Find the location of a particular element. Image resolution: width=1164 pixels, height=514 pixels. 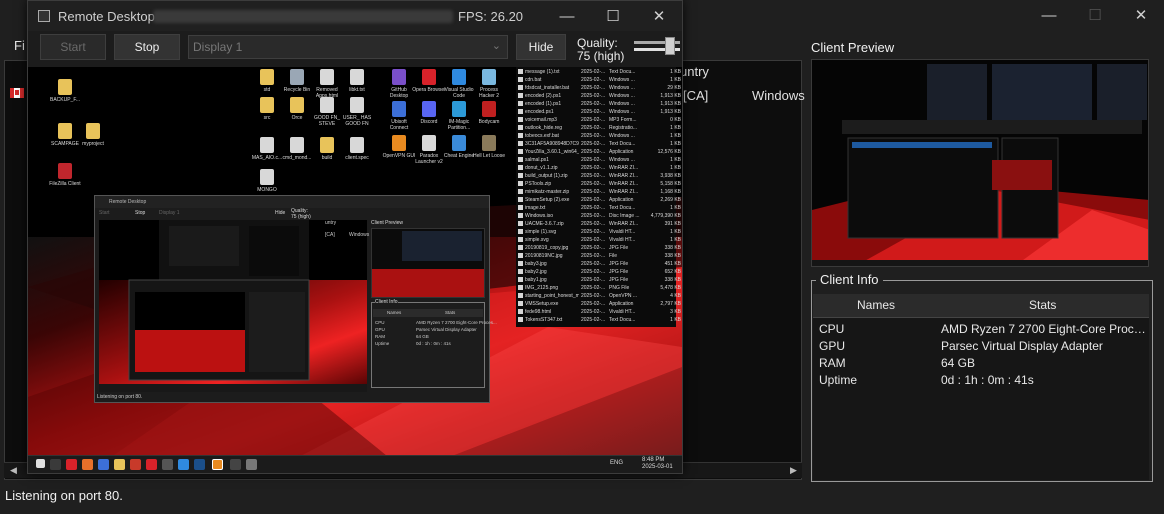

start-button: Start is located at coordinates (73, 47).